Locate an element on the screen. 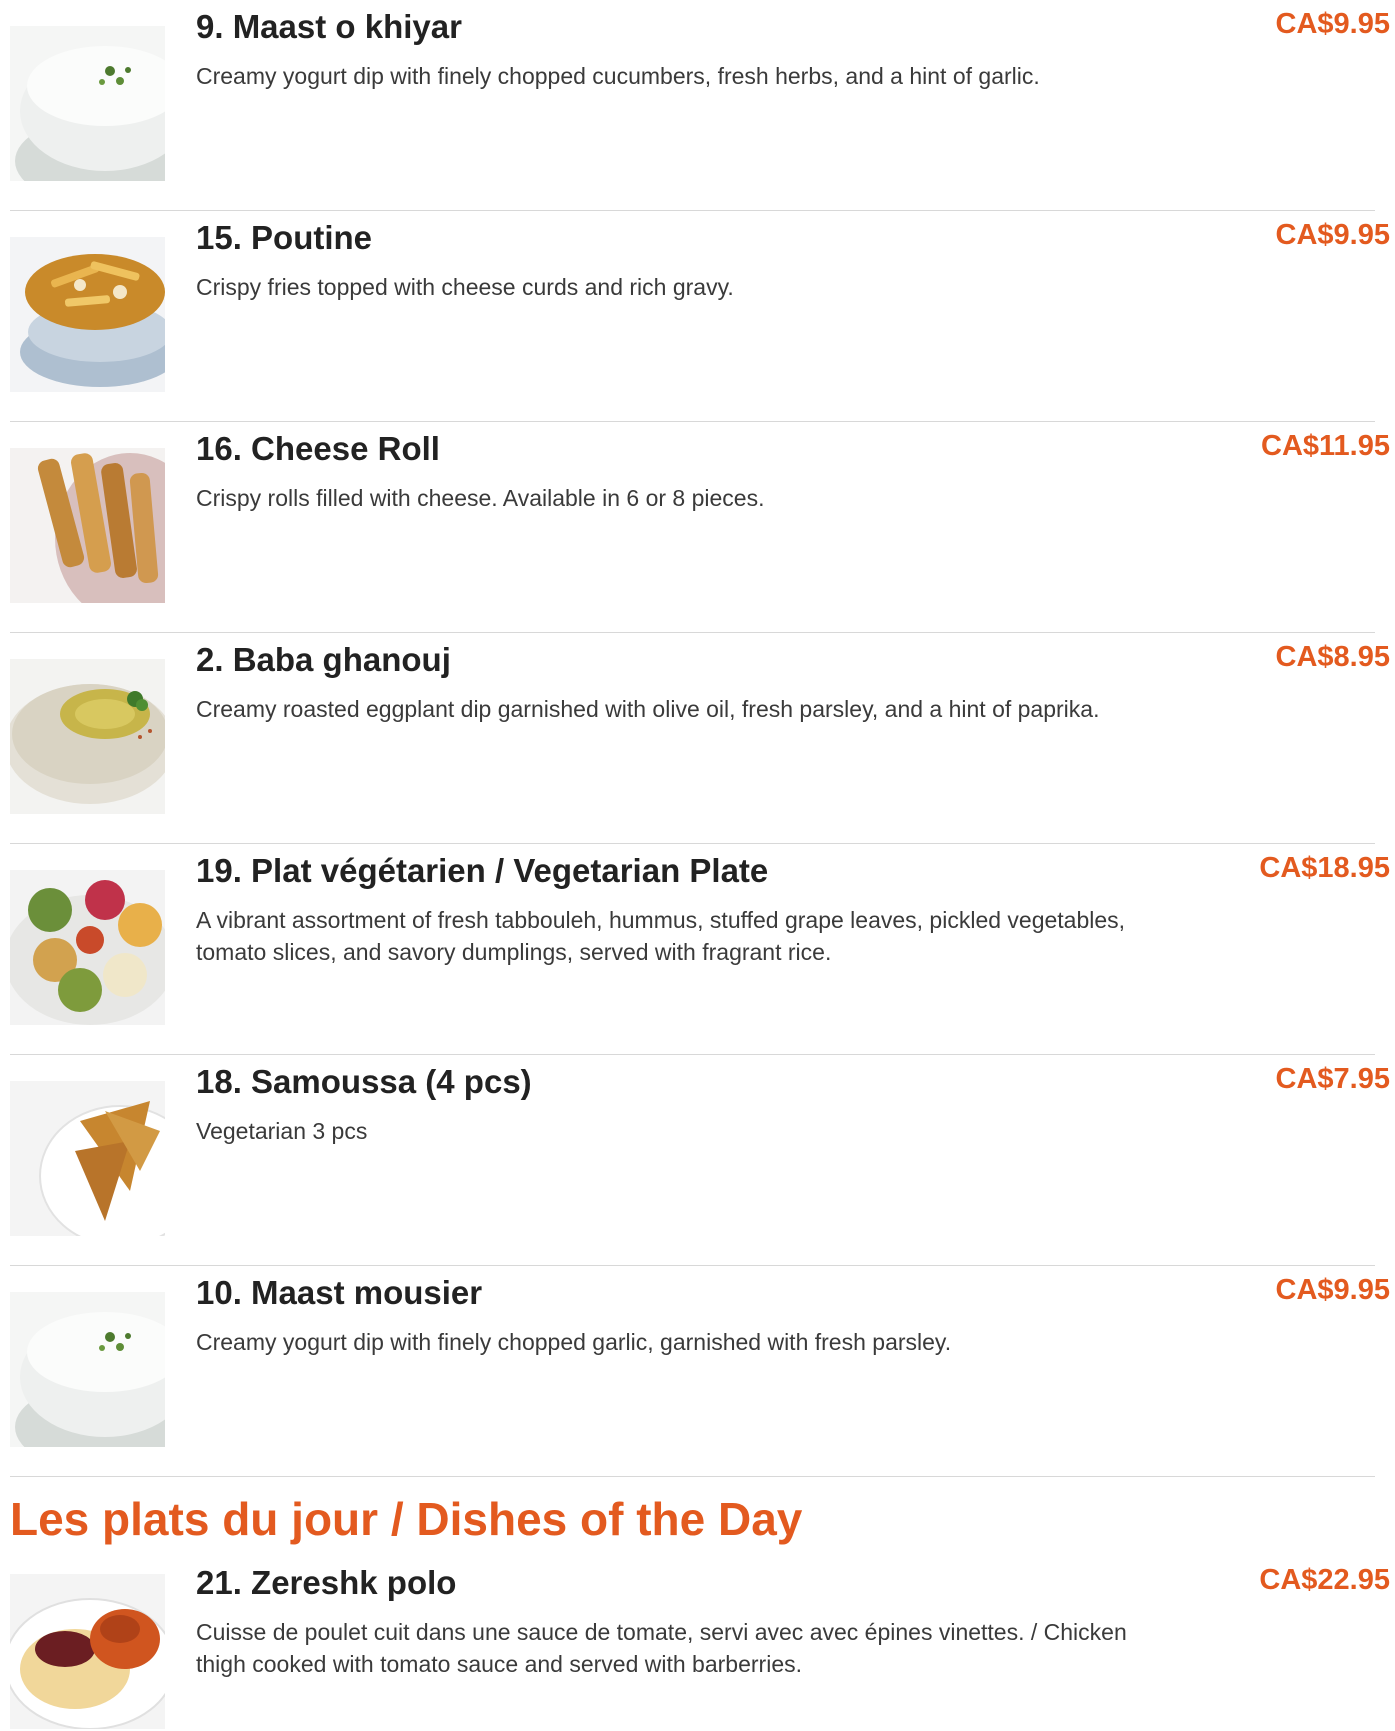 The height and width of the screenshot is (1731, 1395). divider is located at coordinates (692, 1476).